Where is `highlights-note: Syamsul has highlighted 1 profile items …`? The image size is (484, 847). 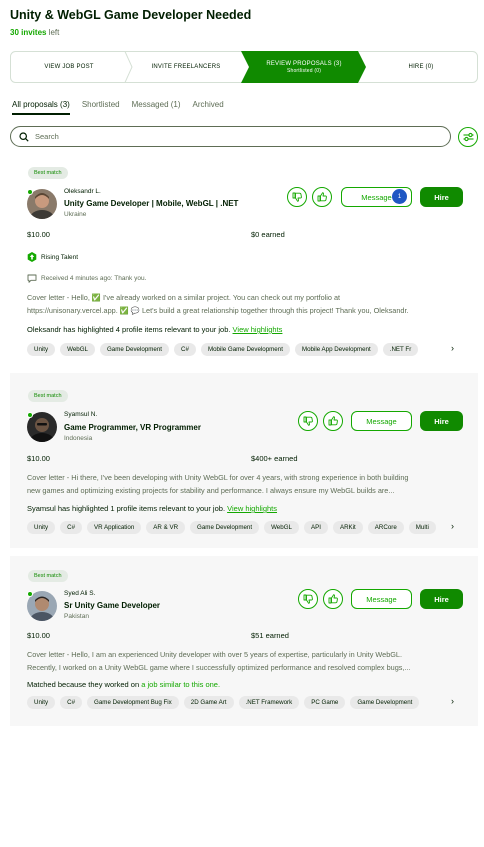 highlights-note: Syamsul has highlighted 1 profile items … is located at coordinates (152, 508).